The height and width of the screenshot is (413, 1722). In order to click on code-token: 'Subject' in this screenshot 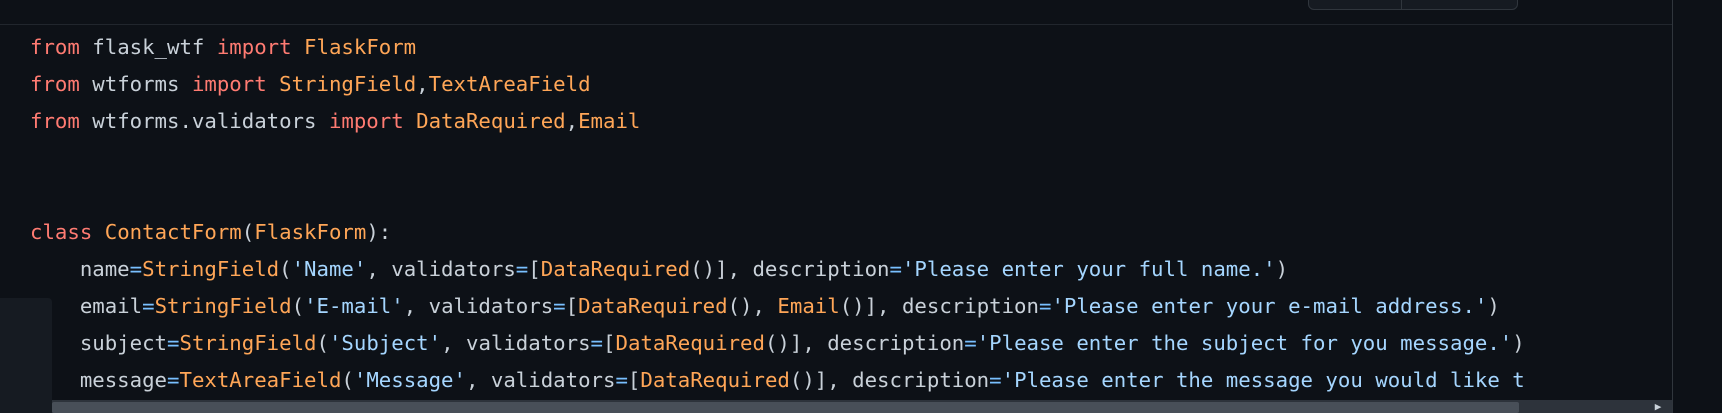, I will do `click(385, 343)`.